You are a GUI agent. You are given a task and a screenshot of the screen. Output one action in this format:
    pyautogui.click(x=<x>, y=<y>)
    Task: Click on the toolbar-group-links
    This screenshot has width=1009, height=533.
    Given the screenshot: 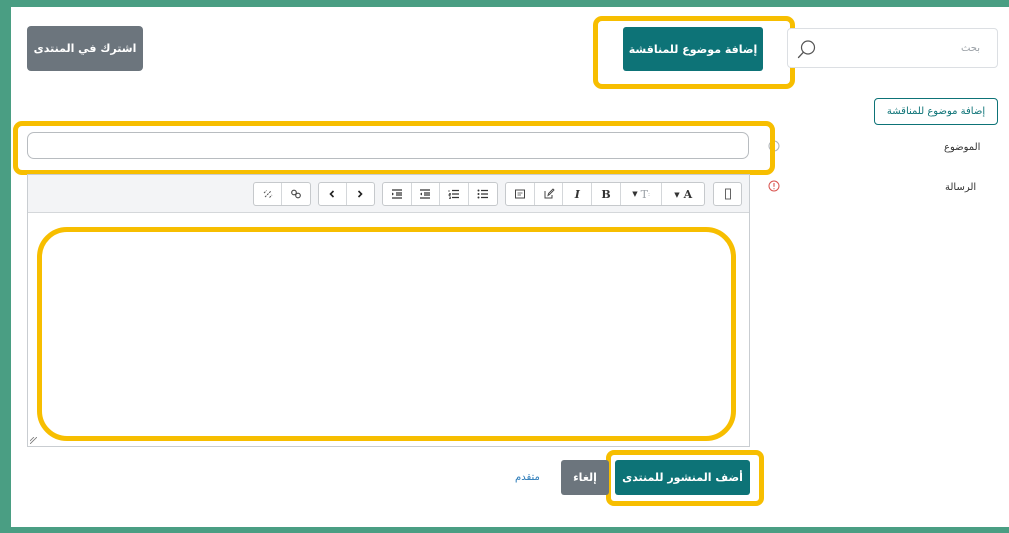 What is the action you would take?
    pyautogui.click(x=282, y=194)
    